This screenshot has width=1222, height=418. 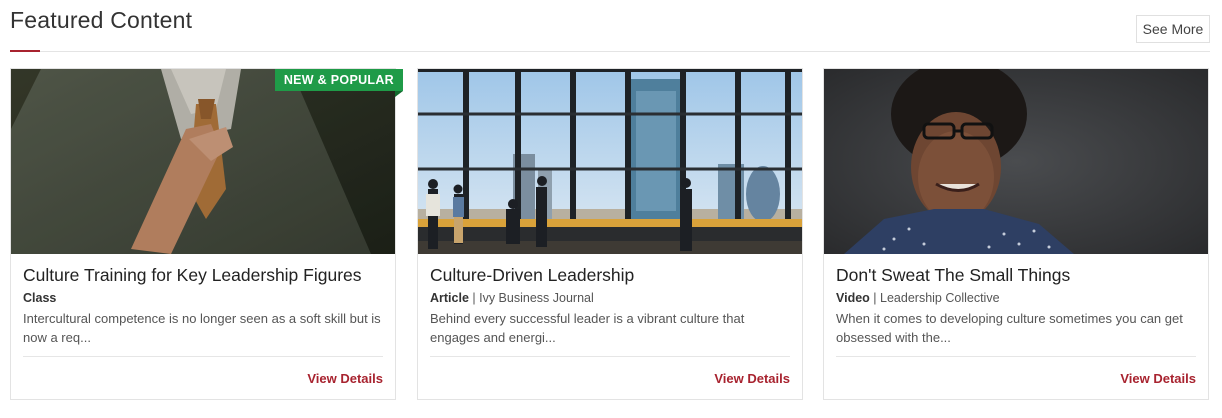 What do you see at coordinates (532, 275) in the screenshot?
I see `card-title: Culture-Driven Leadership` at bounding box center [532, 275].